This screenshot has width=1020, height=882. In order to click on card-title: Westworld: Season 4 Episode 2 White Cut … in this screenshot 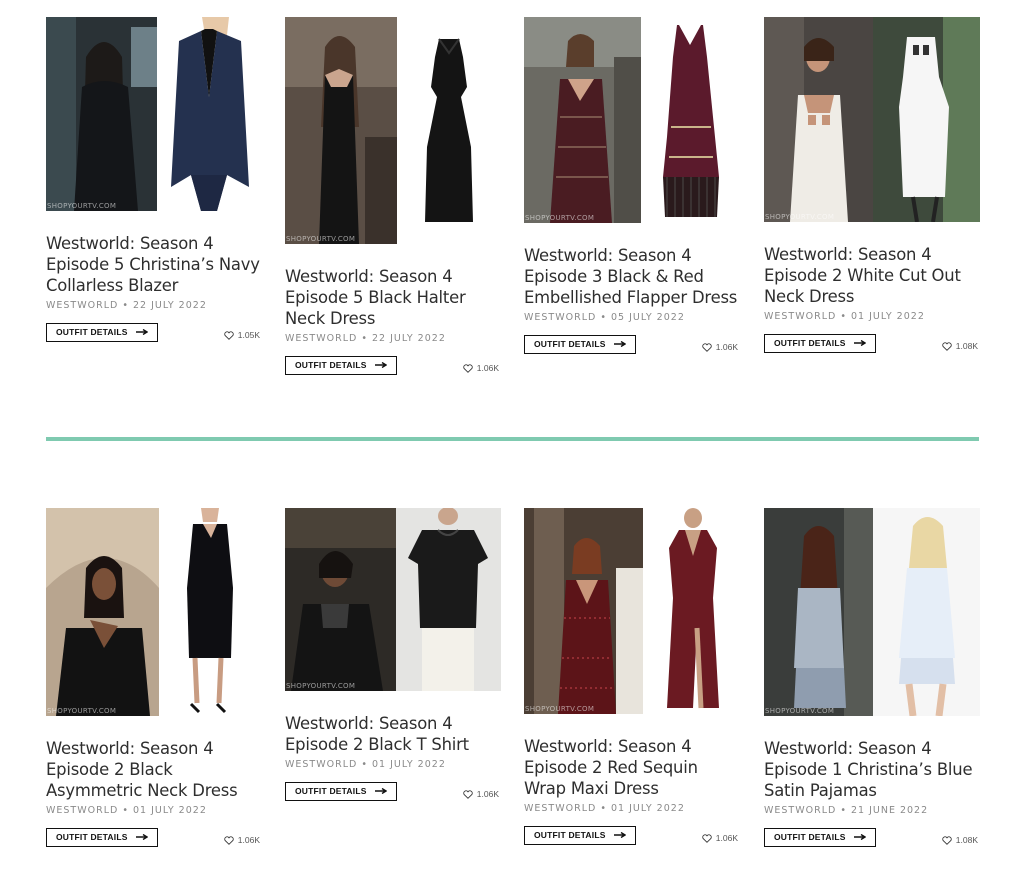, I will do `click(872, 275)`.